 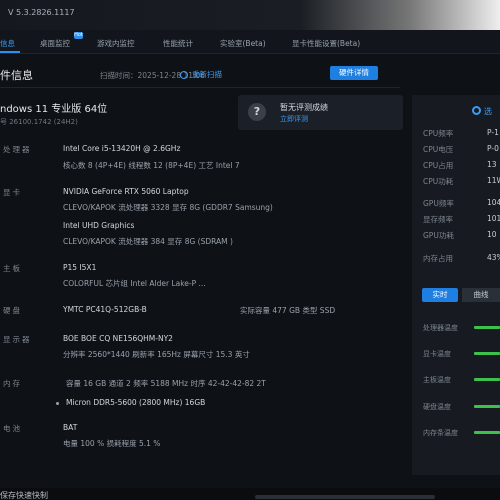 I want to click on mainboard-name: P15 I5X1, so click(x=80, y=267).